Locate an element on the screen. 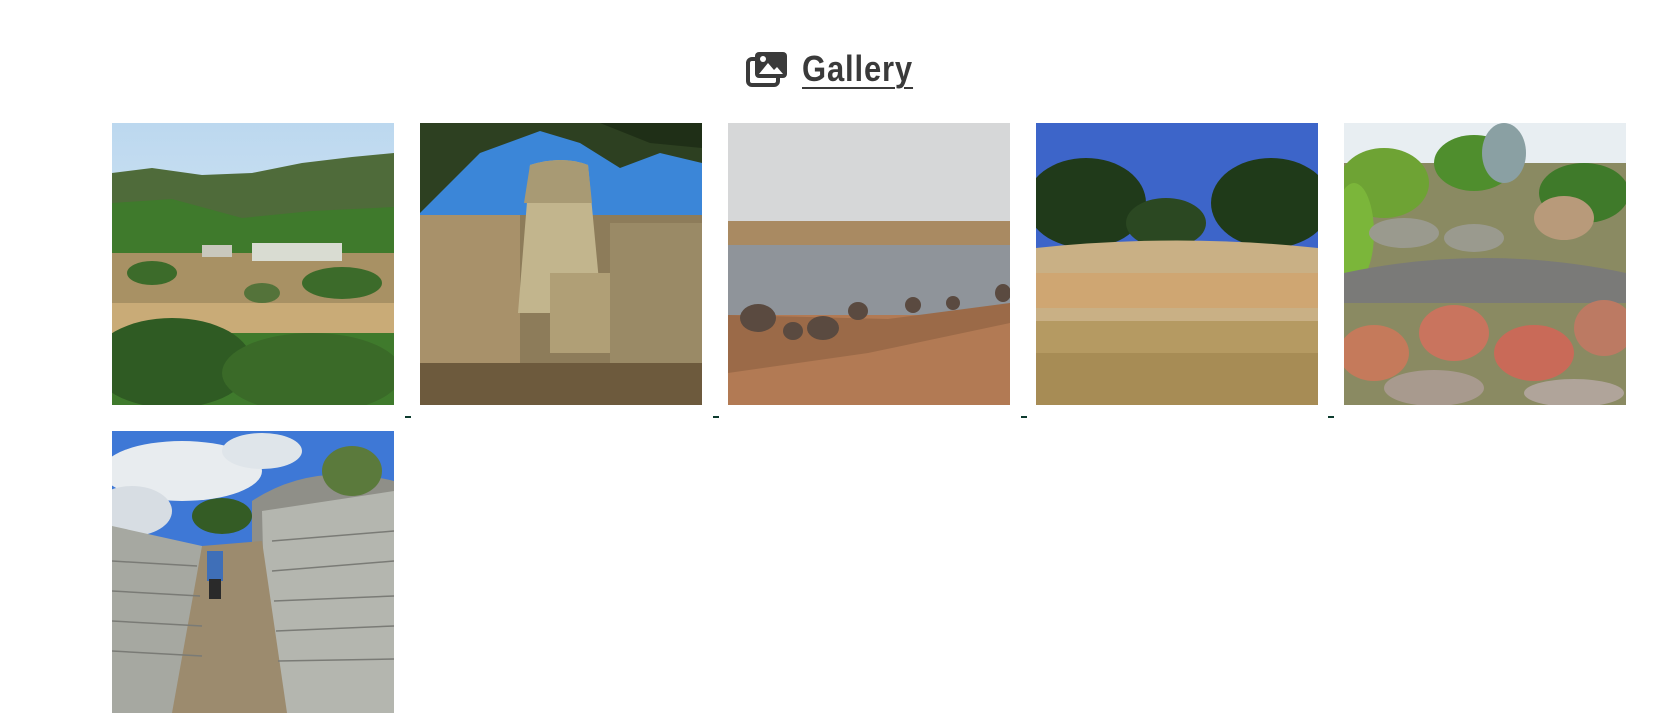 The height and width of the screenshot is (718, 1677). tower-photo is located at coordinates (561, 264).